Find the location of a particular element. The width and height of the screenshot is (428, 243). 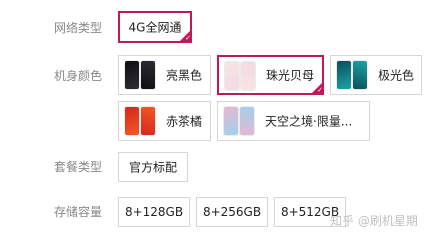

color-option-orange: 赤茶橘 is located at coordinates (164, 121).